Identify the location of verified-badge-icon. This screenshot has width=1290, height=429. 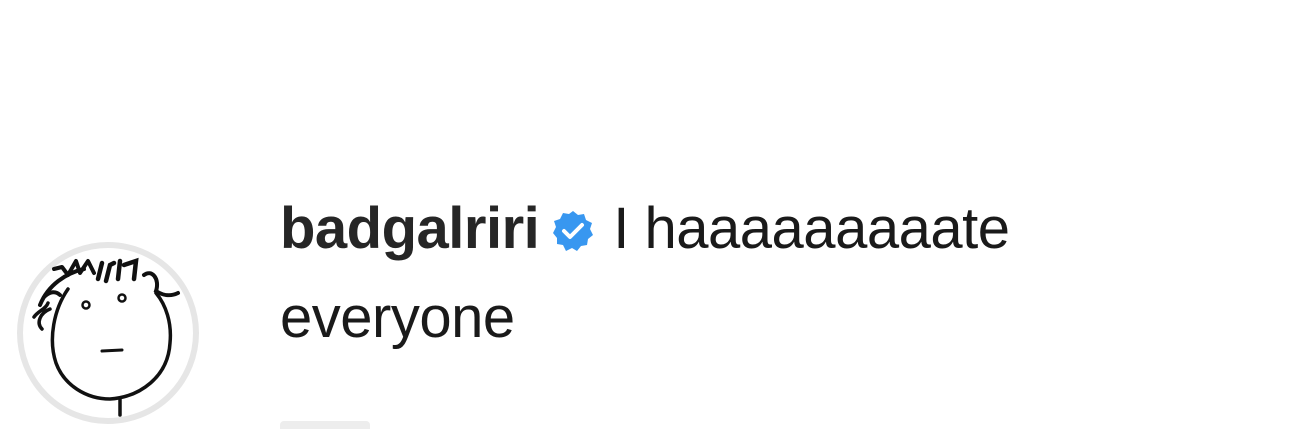
(573, 231).